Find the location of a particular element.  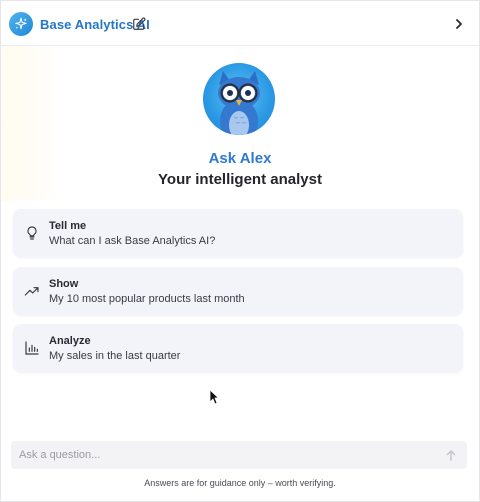

trending-up-icon is located at coordinates (32, 291).